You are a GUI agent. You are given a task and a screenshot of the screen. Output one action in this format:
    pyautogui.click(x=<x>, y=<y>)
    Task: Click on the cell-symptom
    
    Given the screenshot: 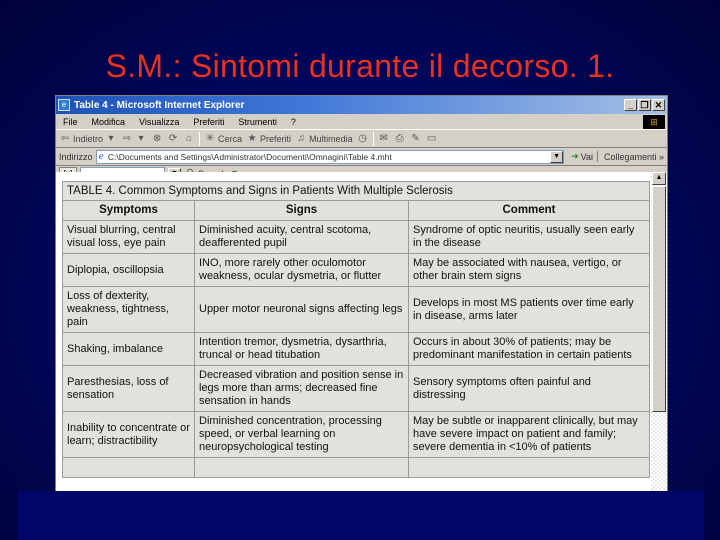 What is the action you would take?
    pyautogui.click(x=128, y=467)
    